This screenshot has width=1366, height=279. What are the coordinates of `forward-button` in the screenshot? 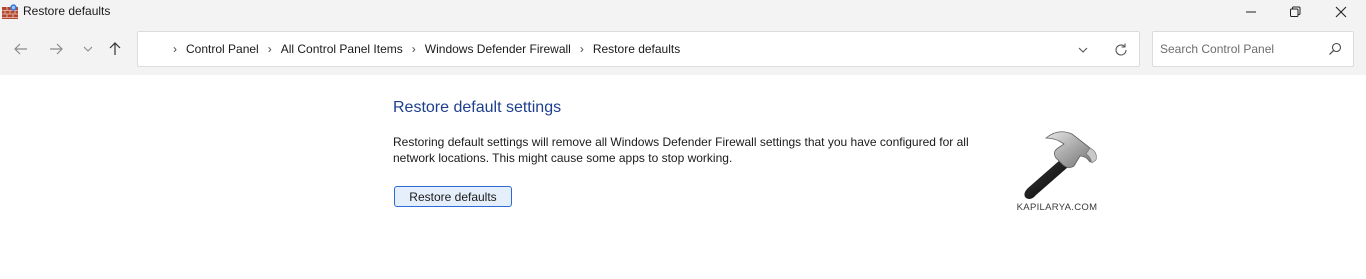 It's located at (56, 49).